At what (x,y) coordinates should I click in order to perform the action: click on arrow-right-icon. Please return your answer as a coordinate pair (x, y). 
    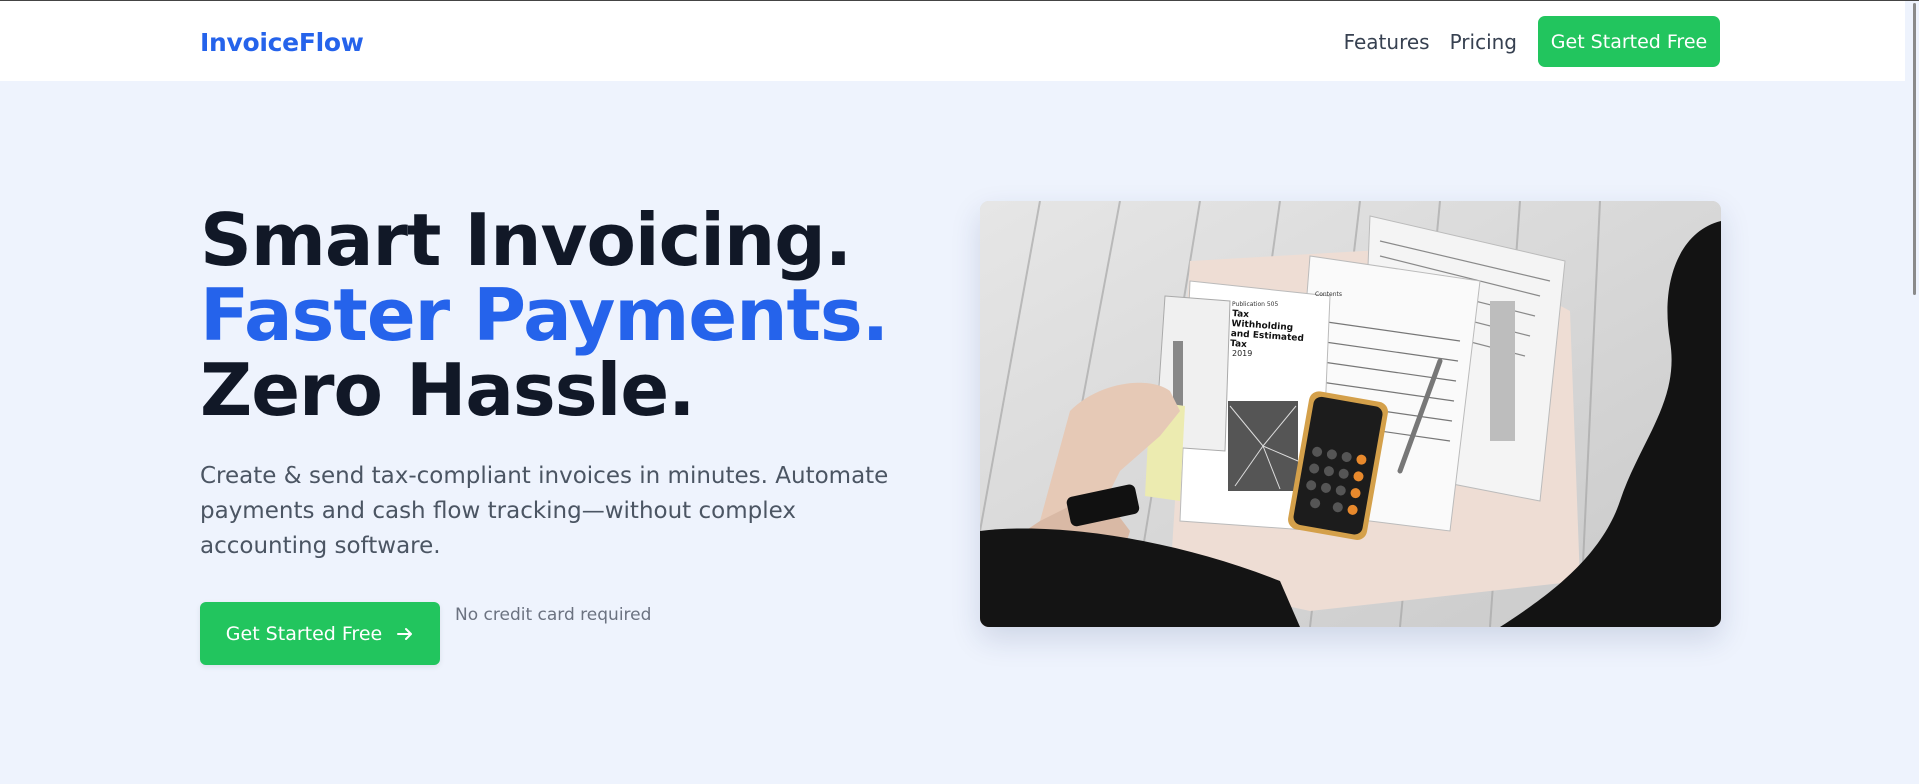
    Looking at the image, I should click on (405, 633).